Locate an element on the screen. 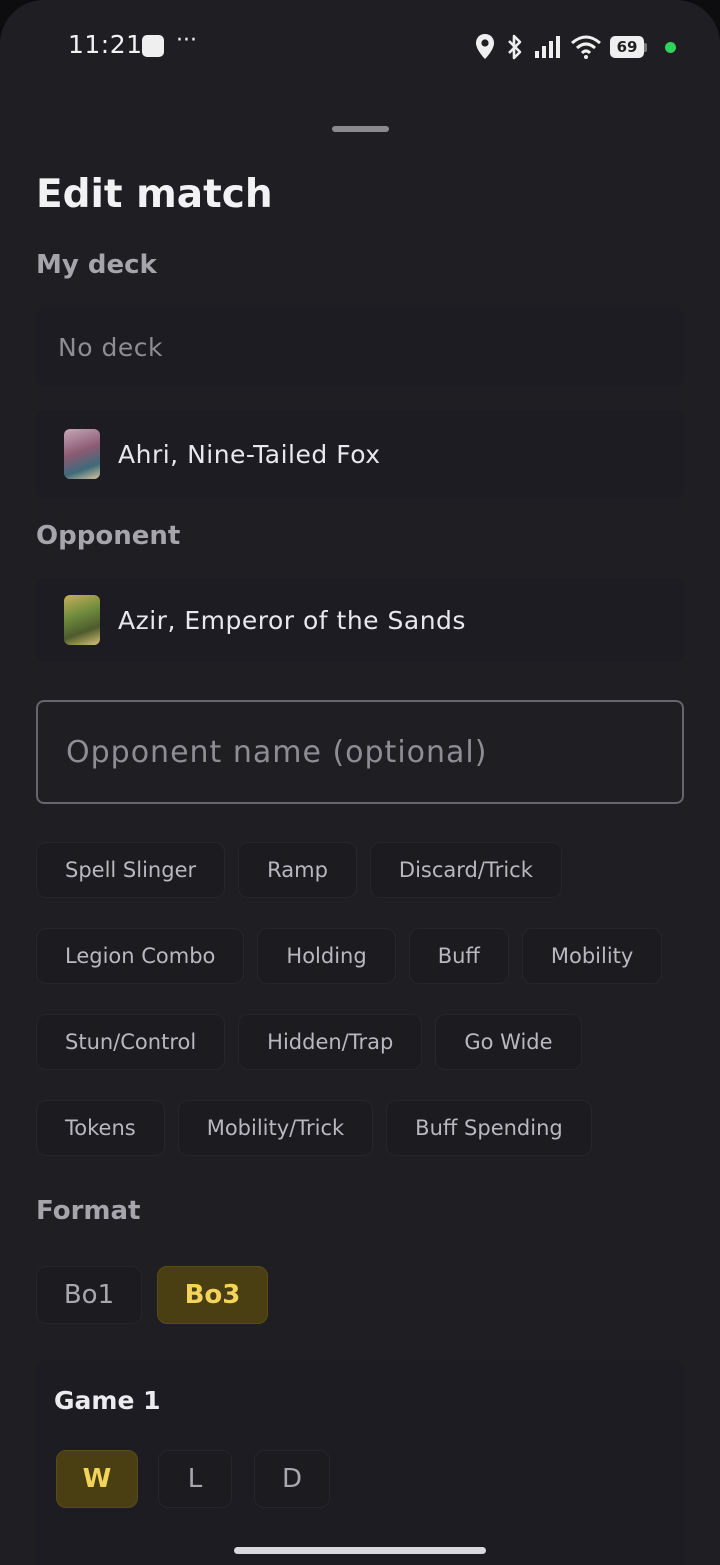  page-title: Edit match is located at coordinates (154, 194).